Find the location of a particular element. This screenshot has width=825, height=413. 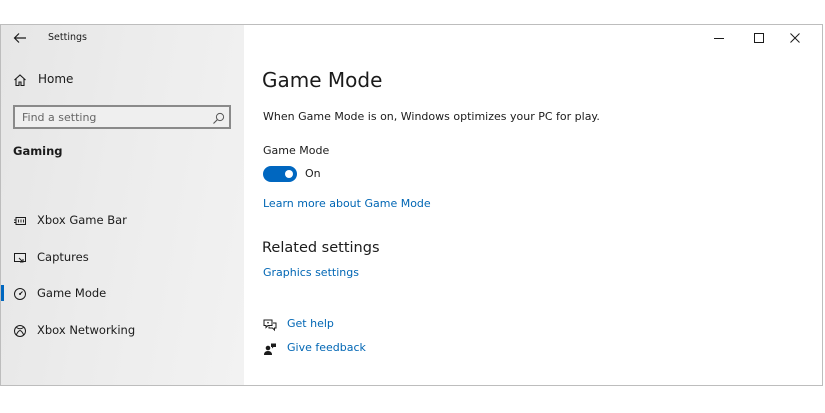

sidebar-item-game-mode: Game Mode is located at coordinates (122, 293).